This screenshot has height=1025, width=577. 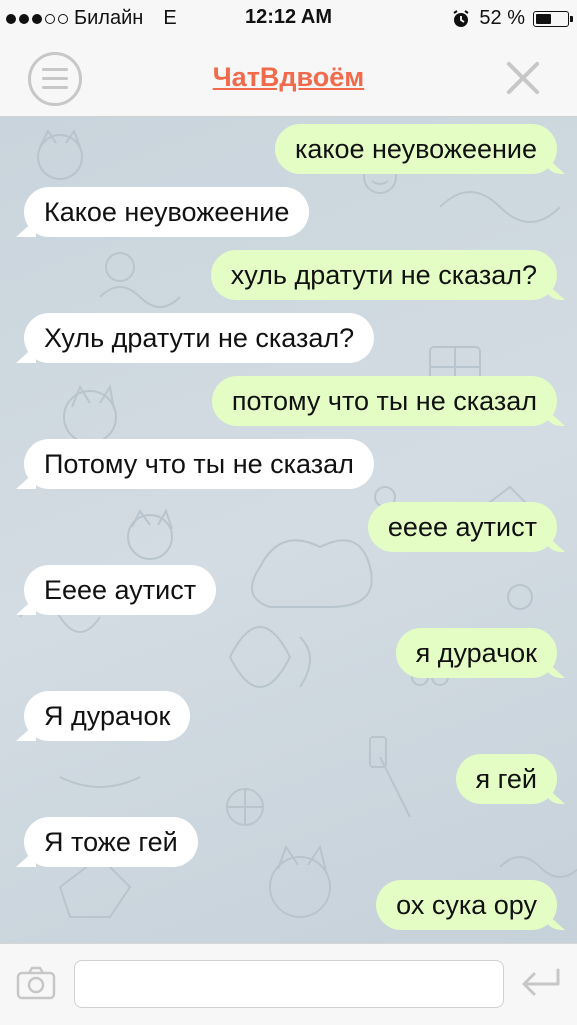 What do you see at coordinates (199, 338) in the screenshot?
I see `incoming-message: Хуль дратути не сказал?` at bounding box center [199, 338].